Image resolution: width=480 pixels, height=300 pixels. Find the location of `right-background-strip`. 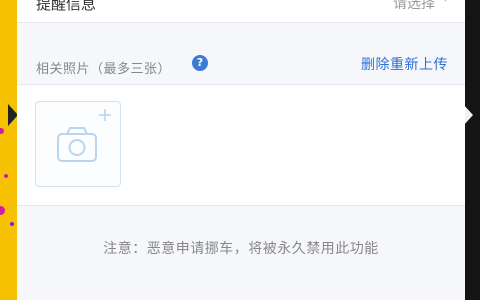

right-background-strip is located at coordinates (472, 150).